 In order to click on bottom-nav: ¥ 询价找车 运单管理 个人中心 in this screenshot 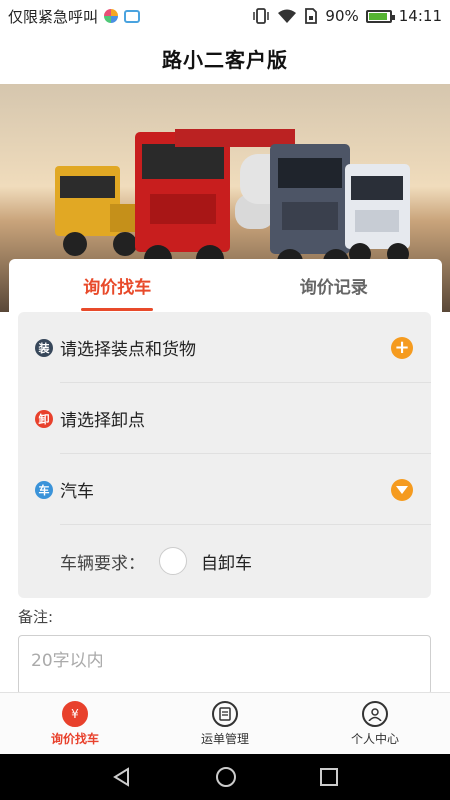, I will do `click(225, 723)`.